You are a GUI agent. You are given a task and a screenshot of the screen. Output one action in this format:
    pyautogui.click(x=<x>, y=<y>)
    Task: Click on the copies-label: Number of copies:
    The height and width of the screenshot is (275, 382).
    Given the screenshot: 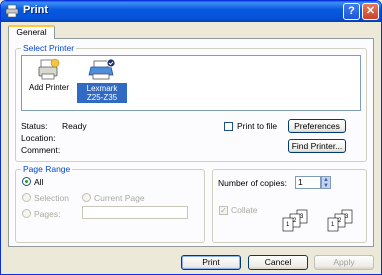 What is the action you would take?
    pyautogui.click(x=252, y=183)
    